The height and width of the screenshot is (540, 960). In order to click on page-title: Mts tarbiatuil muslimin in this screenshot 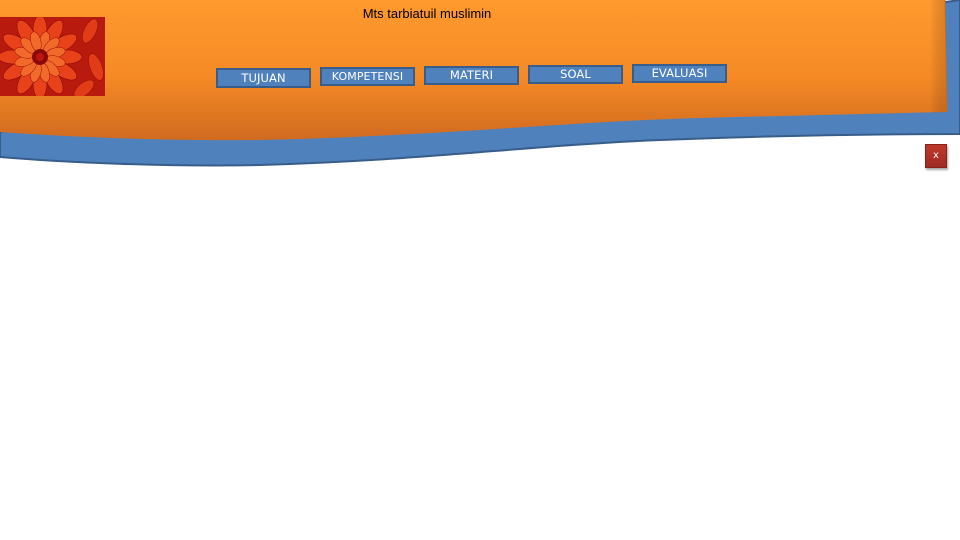, I will do `click(427, 13)`.